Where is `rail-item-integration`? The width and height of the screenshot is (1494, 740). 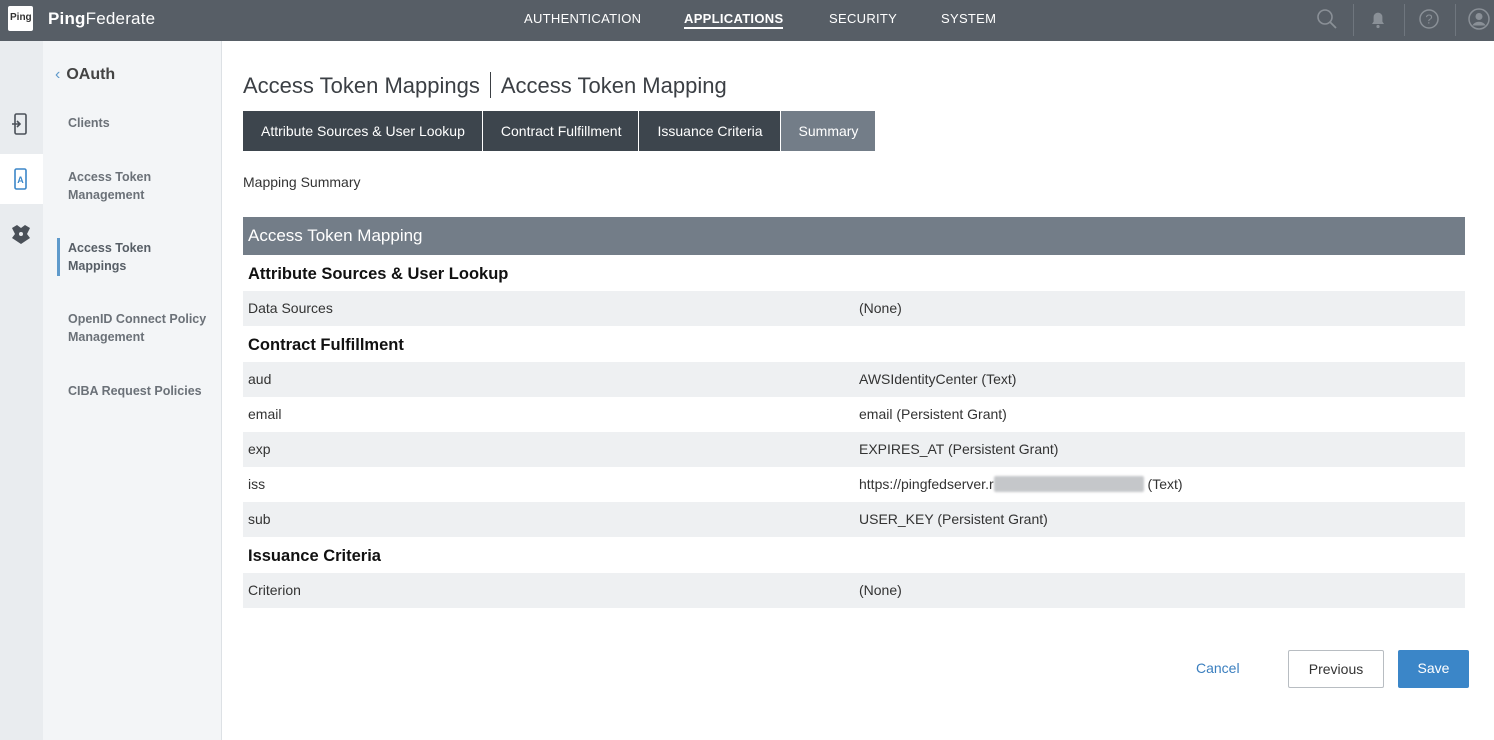 rail-item-integration is located at coordinates (21, 124).